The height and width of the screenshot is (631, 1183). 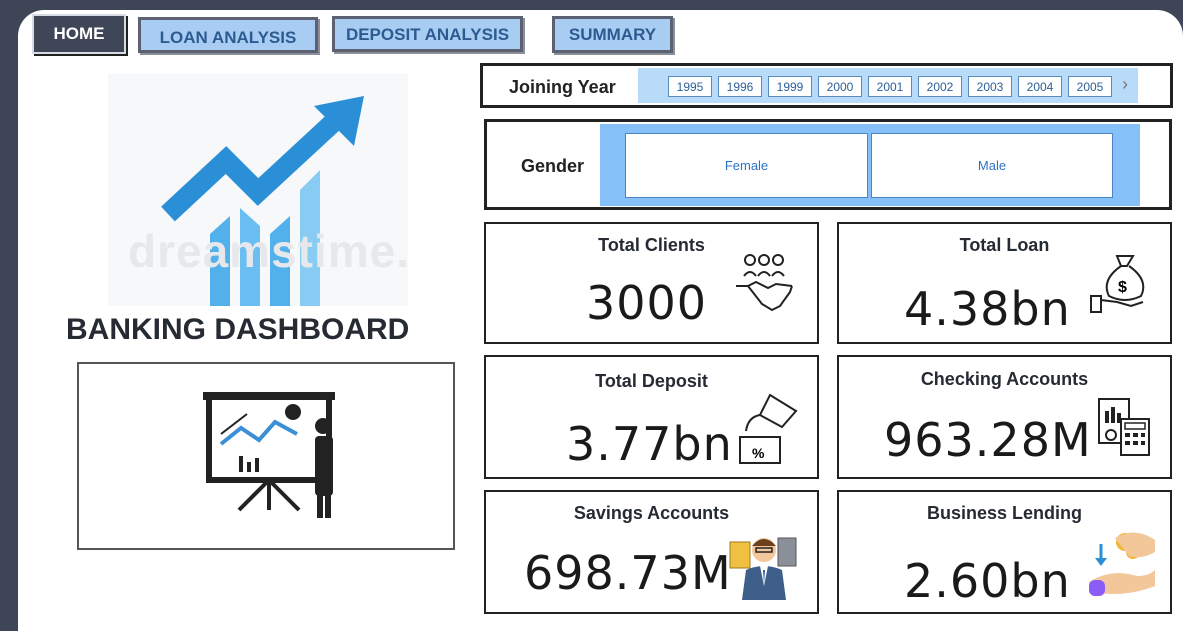 I want to click on deposit-icon: %, so click(x=768, y=428).